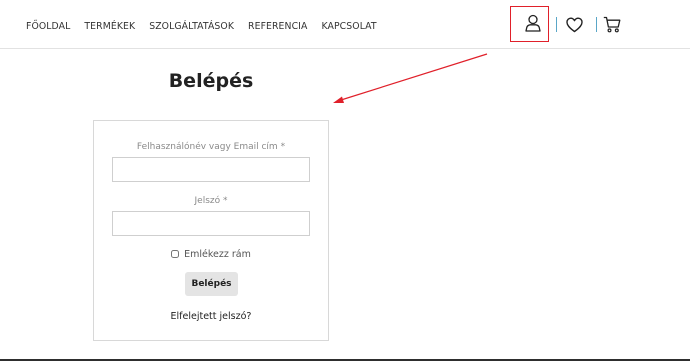 The image size is (690, 361). Describe the element at coordinates (211, 284) in the screenshot. I see `login-button: Belépés` at that location.